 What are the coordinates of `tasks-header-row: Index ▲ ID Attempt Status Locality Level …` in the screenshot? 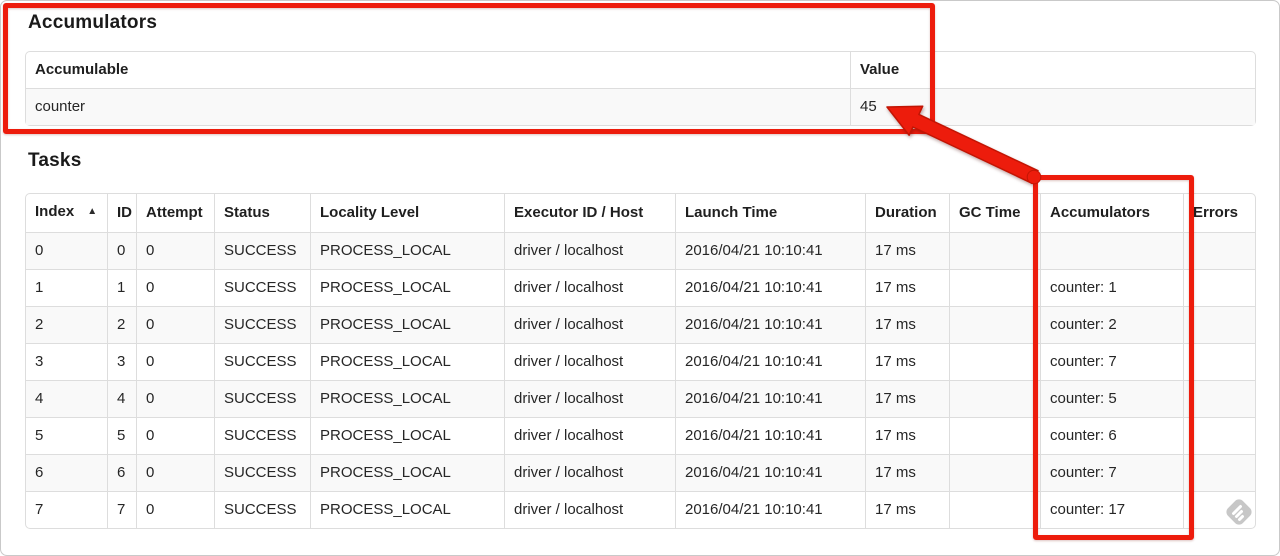 It's located at (640, 213).